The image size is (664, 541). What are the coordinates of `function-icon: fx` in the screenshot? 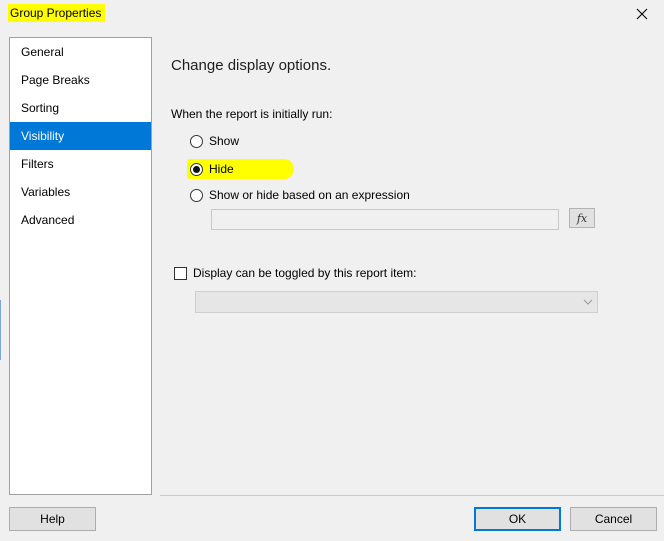 It's located at (582, 218).